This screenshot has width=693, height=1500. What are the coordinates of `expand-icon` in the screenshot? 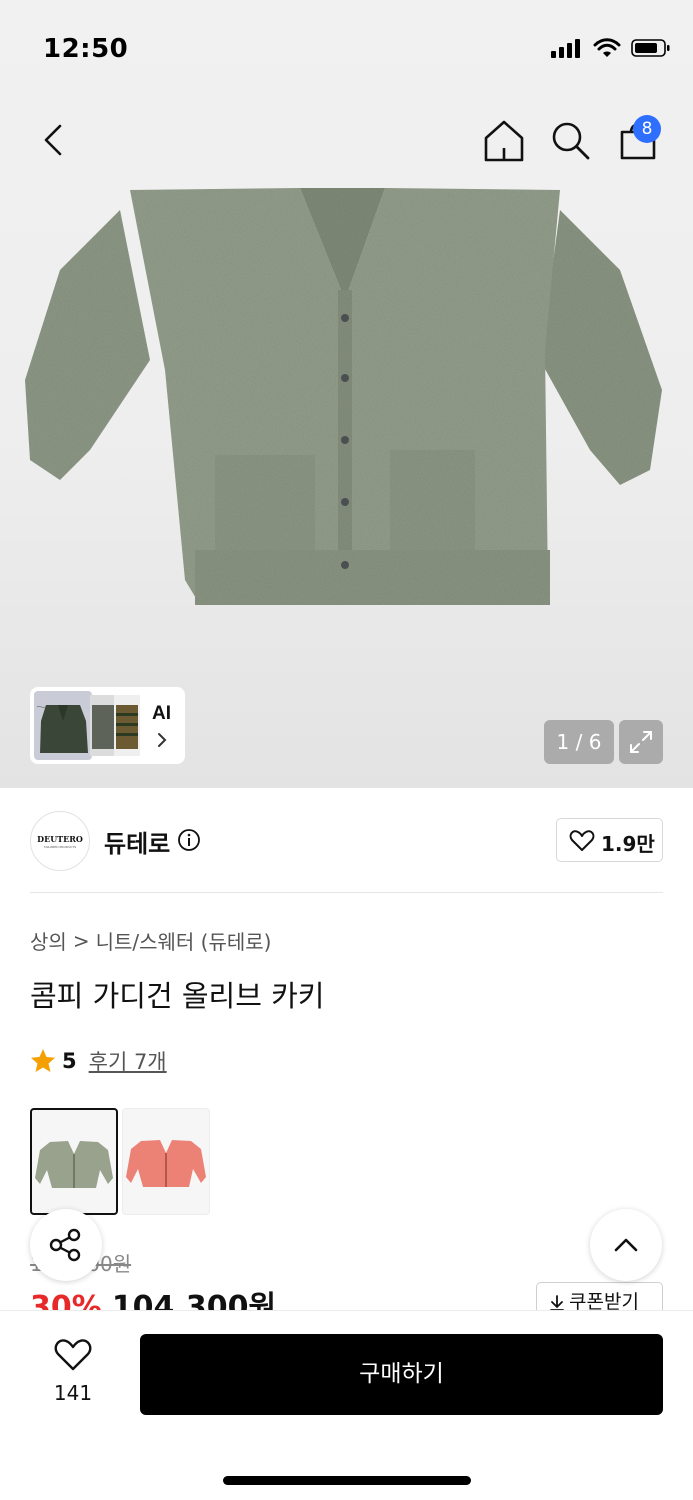 It's located at (641, 742).